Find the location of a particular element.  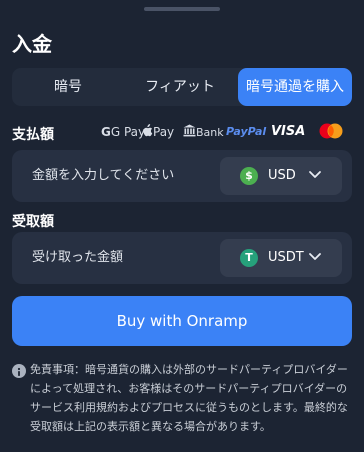

apple-pay-label: Pay is located at coordinates (164, 132).